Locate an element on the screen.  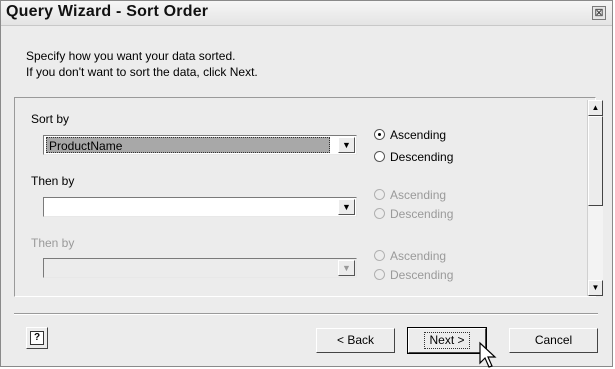
help-icon: ? is located at coordinates (37, 338).